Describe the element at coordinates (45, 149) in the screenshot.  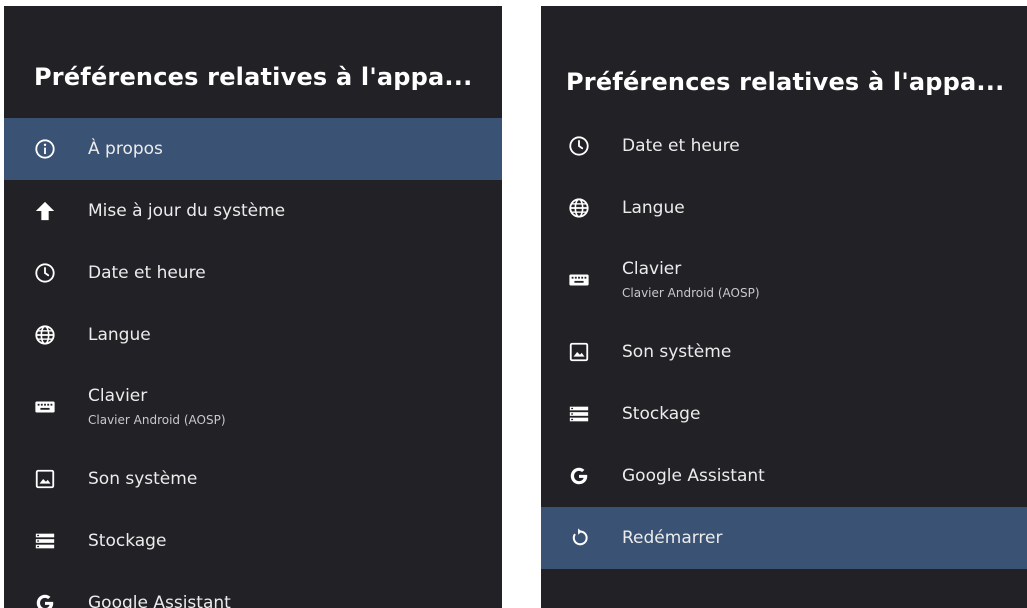
I see `info-icon` at that location.